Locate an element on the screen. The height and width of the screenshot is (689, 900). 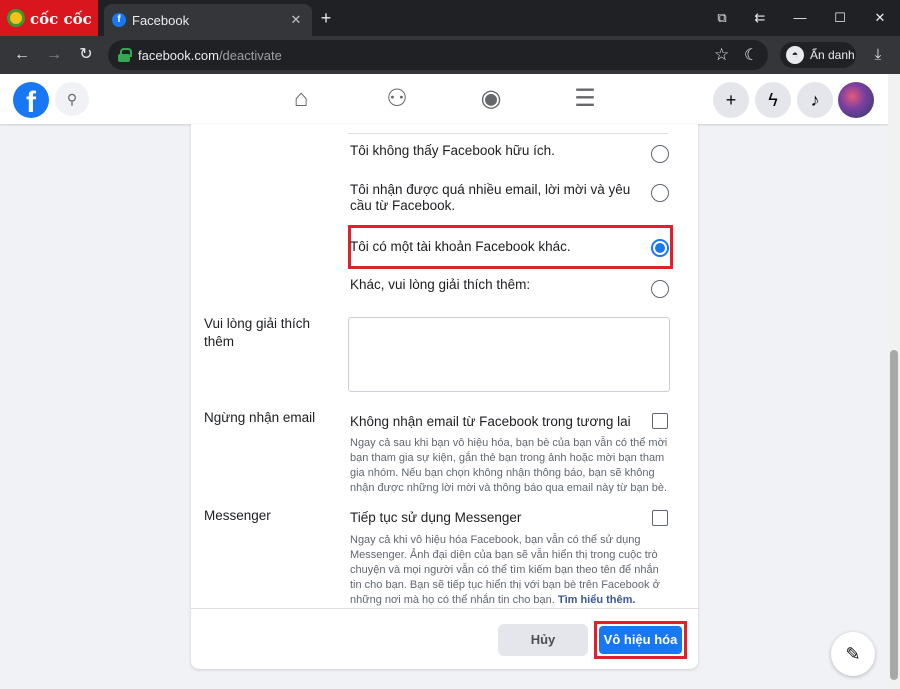
learn-more-link: Tìm hiểu thêm. is located at coordinates (597, 600).